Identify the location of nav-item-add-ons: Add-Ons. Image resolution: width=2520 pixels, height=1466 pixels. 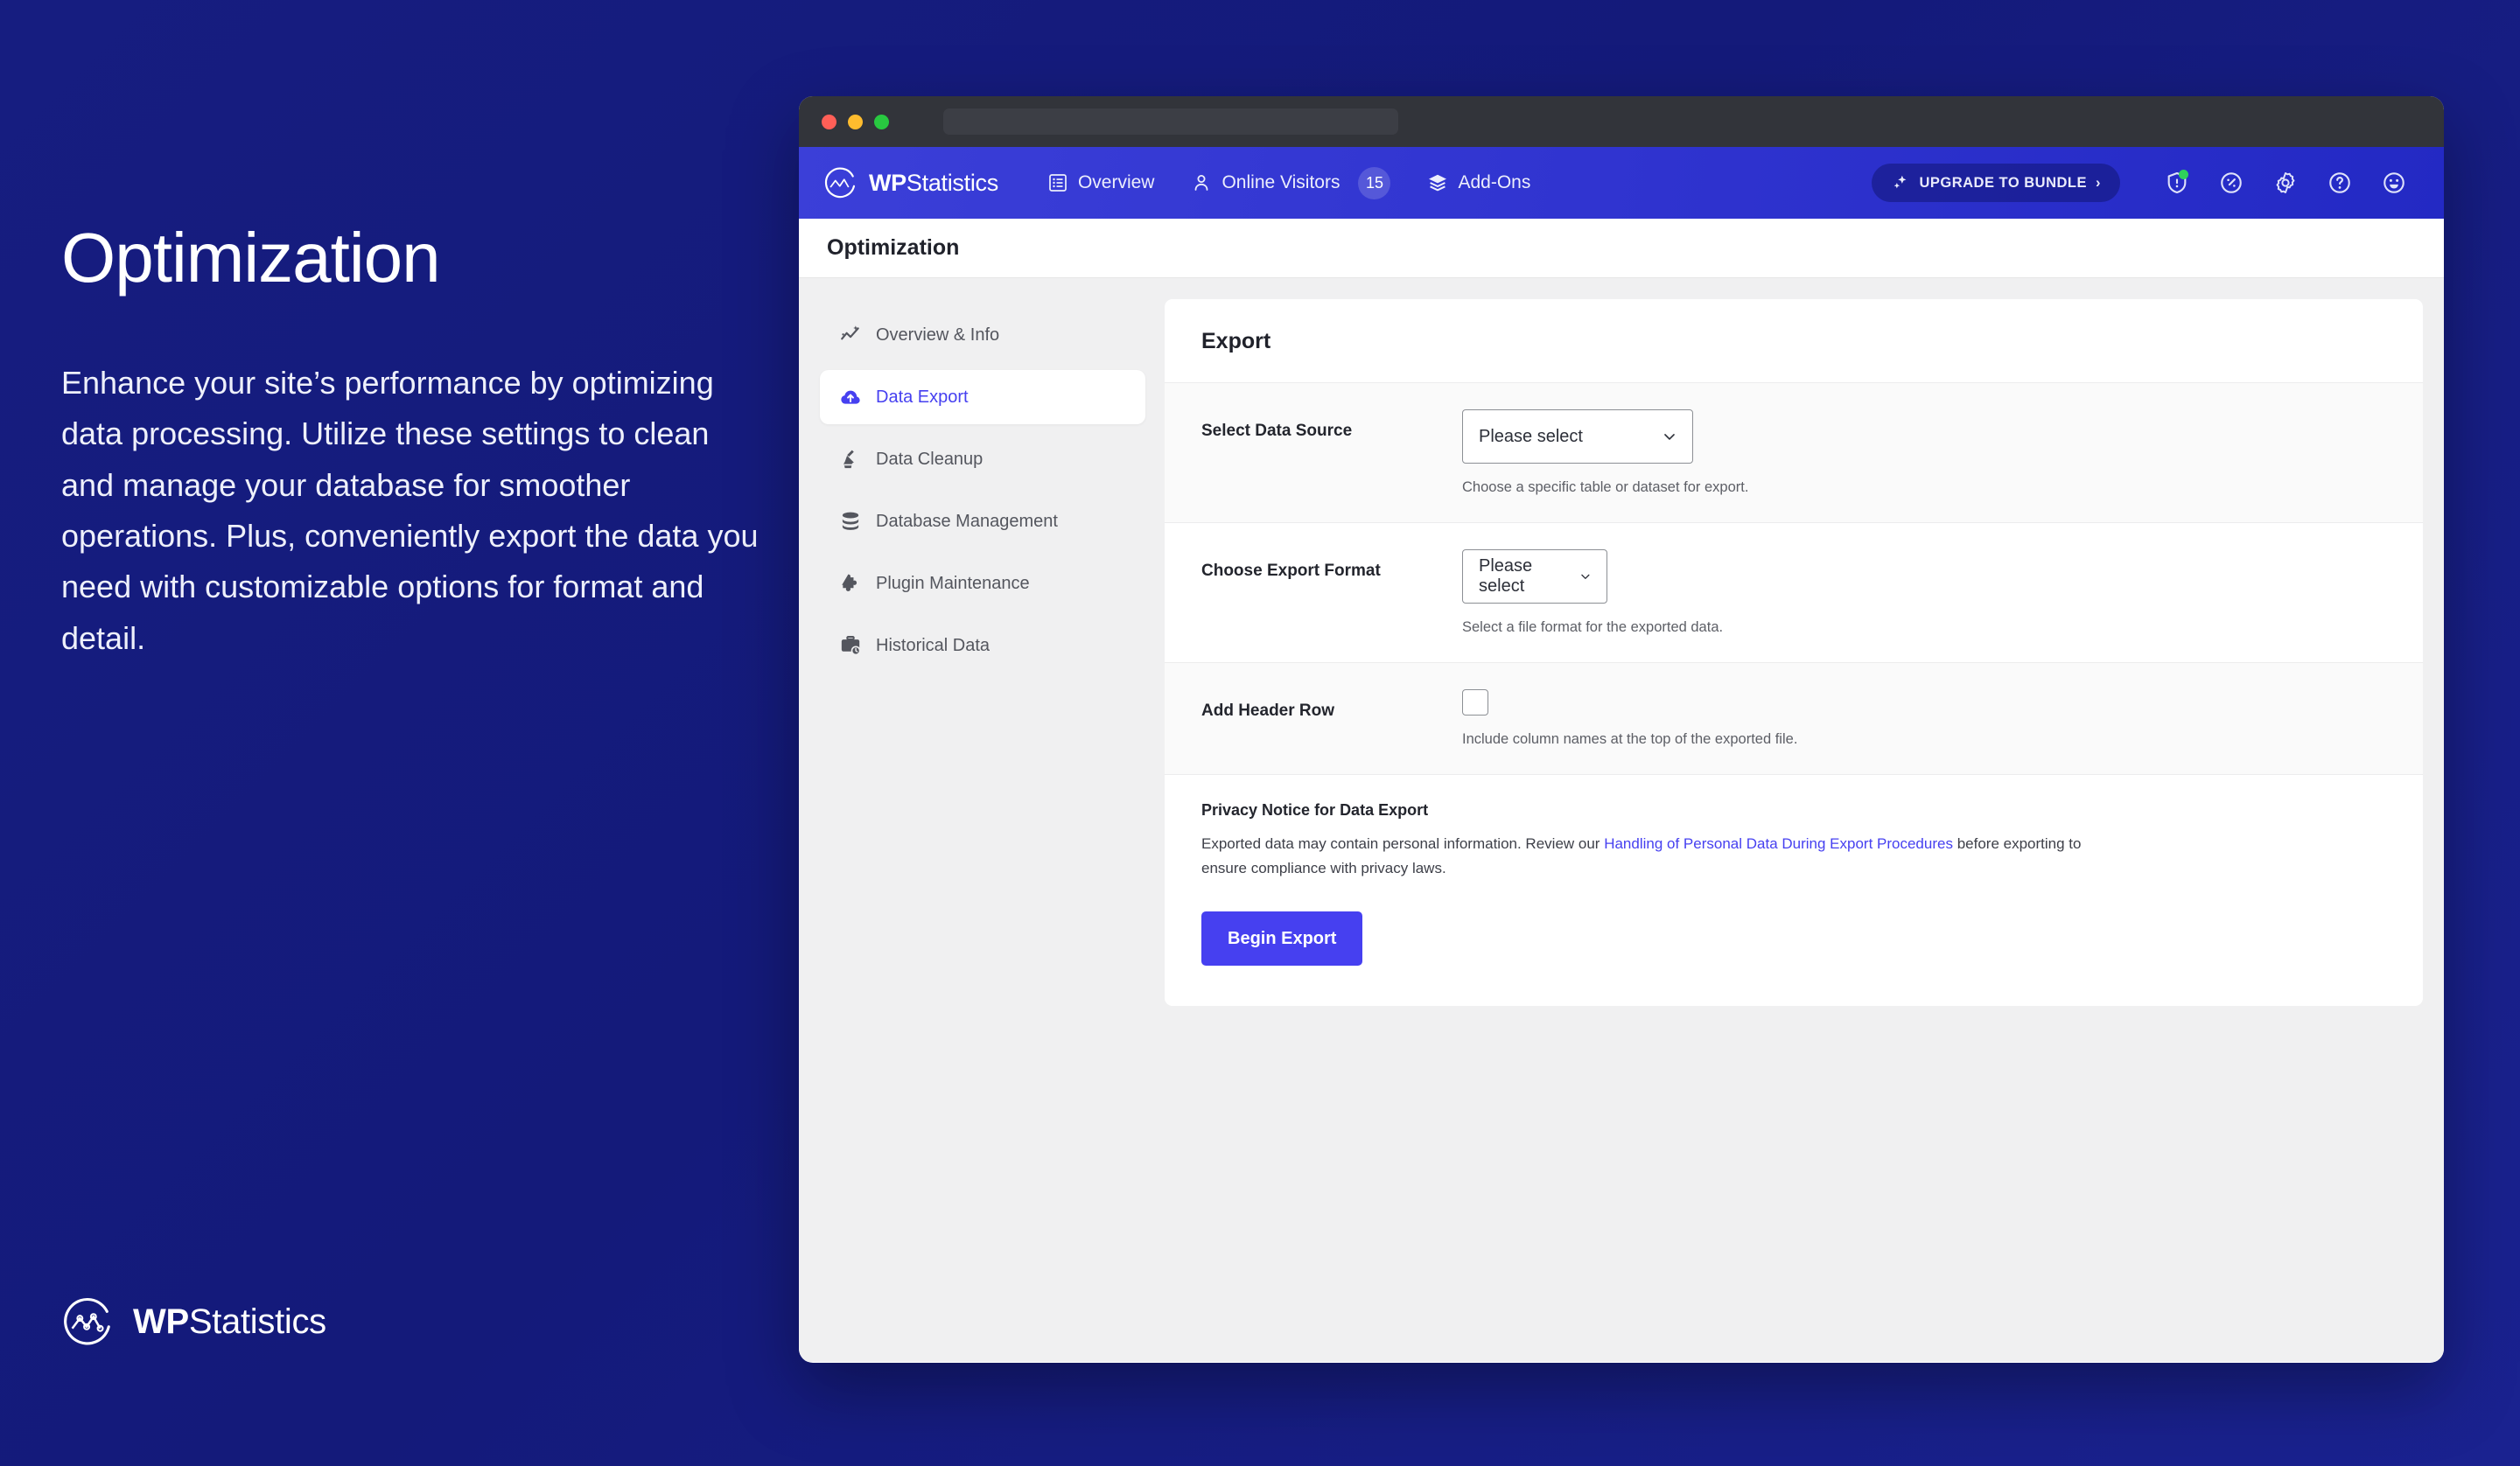
(1478, 182).